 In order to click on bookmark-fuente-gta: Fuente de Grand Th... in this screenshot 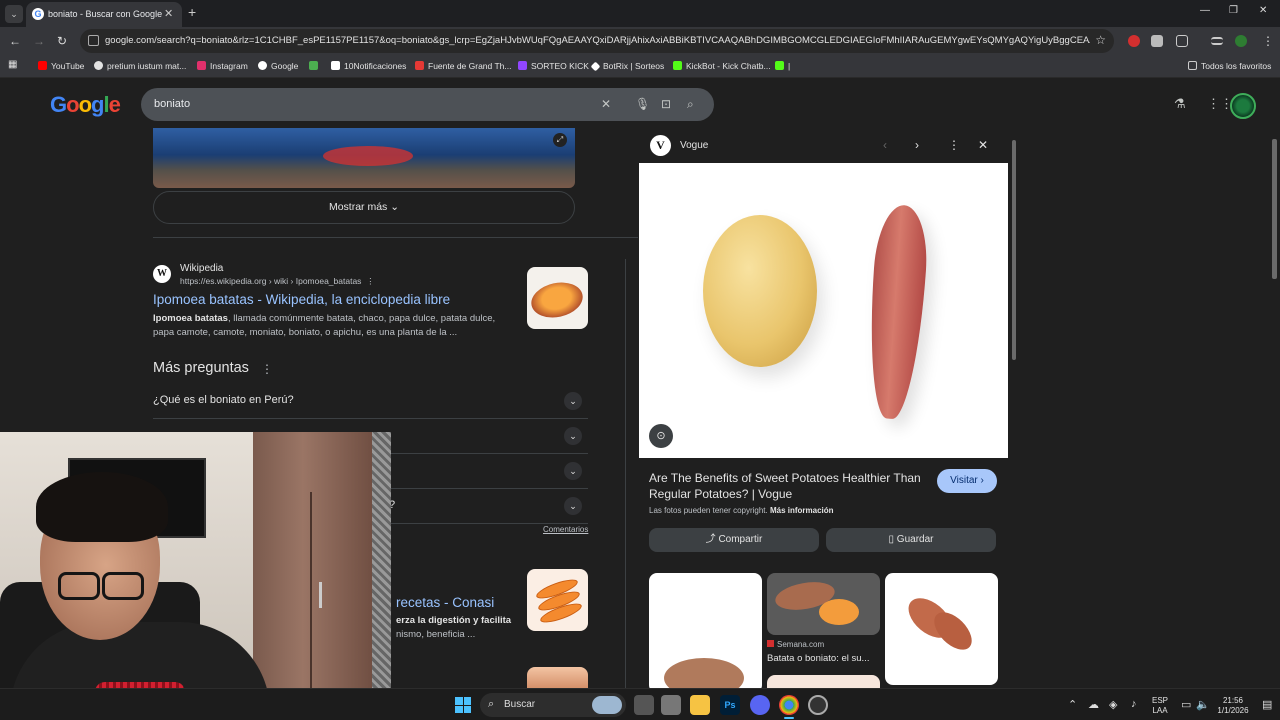, I will do `click(463, 66)`.